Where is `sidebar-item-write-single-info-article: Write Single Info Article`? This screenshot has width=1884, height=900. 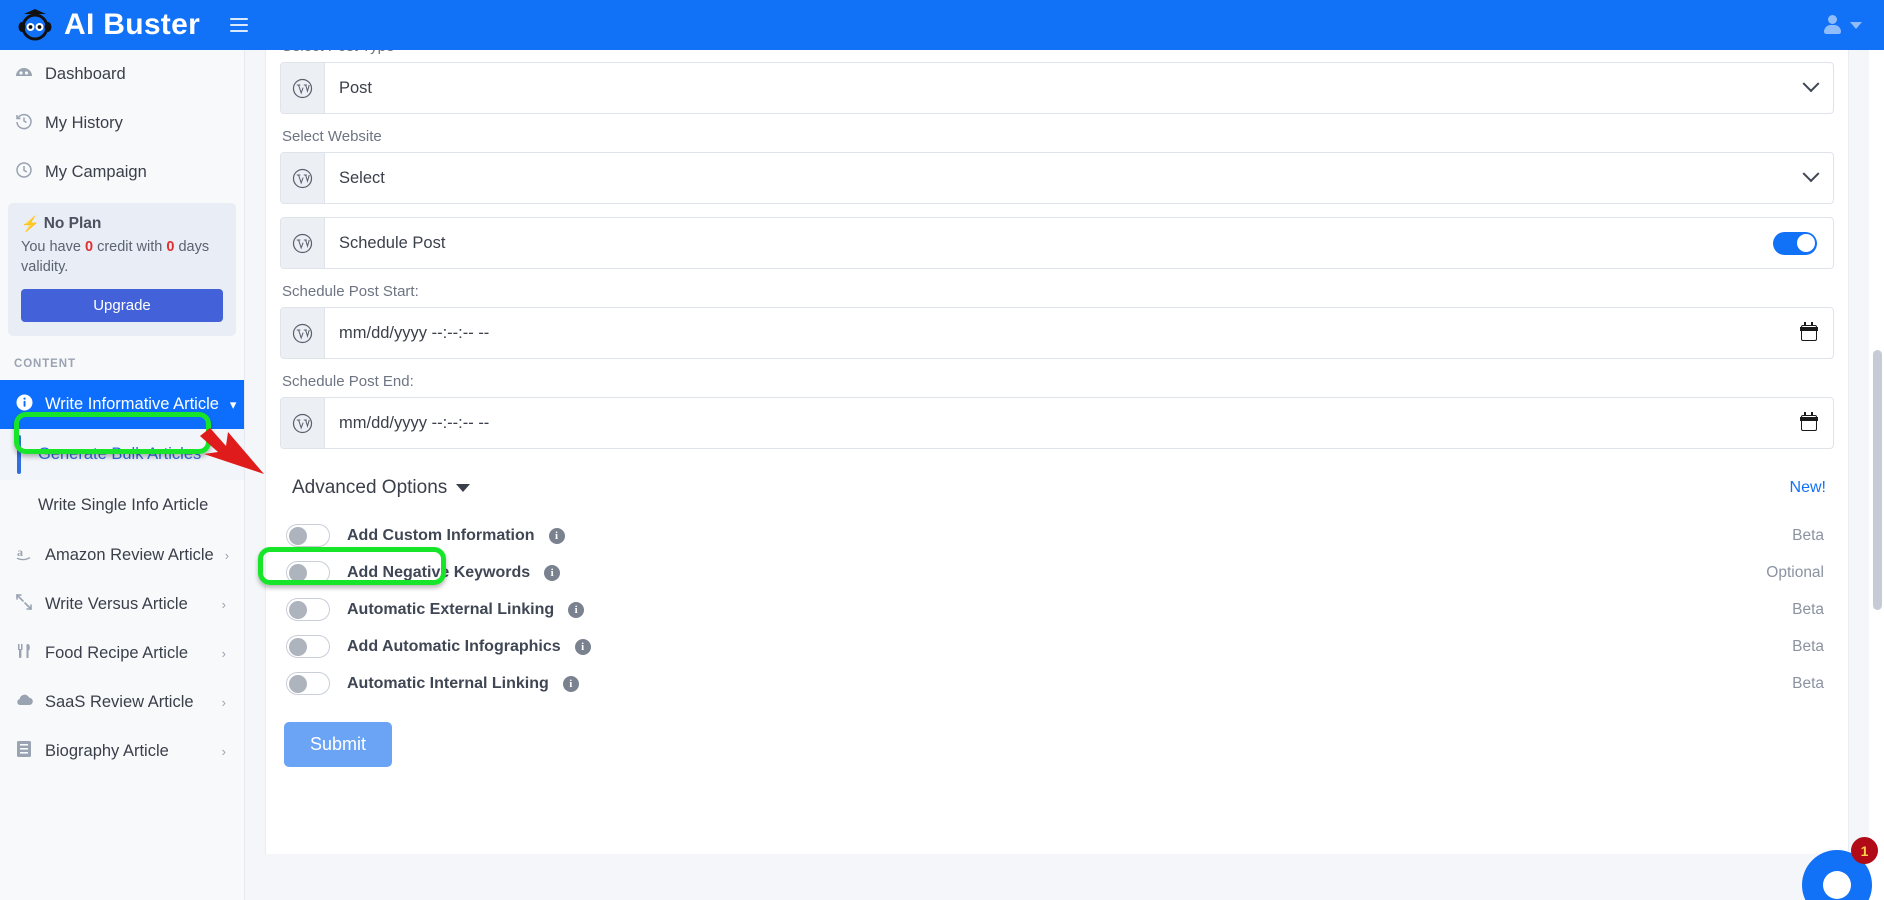 sidebar-item-write-single-info-article: Write Single Info Article is located at coordinates (122, 505).